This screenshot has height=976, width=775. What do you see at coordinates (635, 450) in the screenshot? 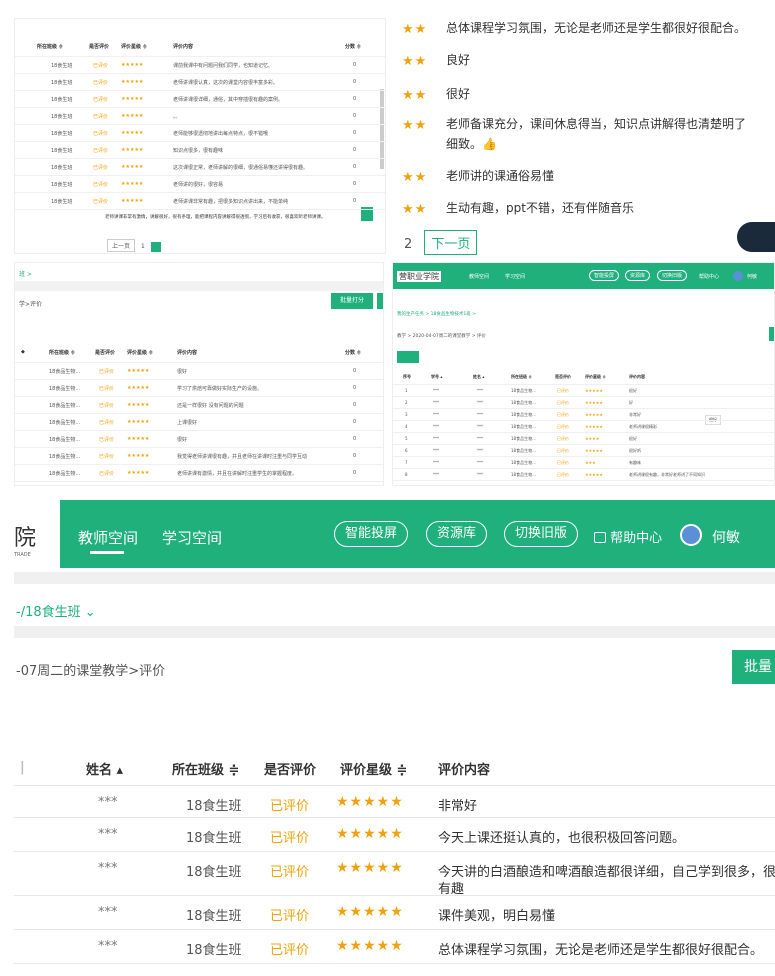
I see `content-cell: 很好听` at bounding box center [635, 450].